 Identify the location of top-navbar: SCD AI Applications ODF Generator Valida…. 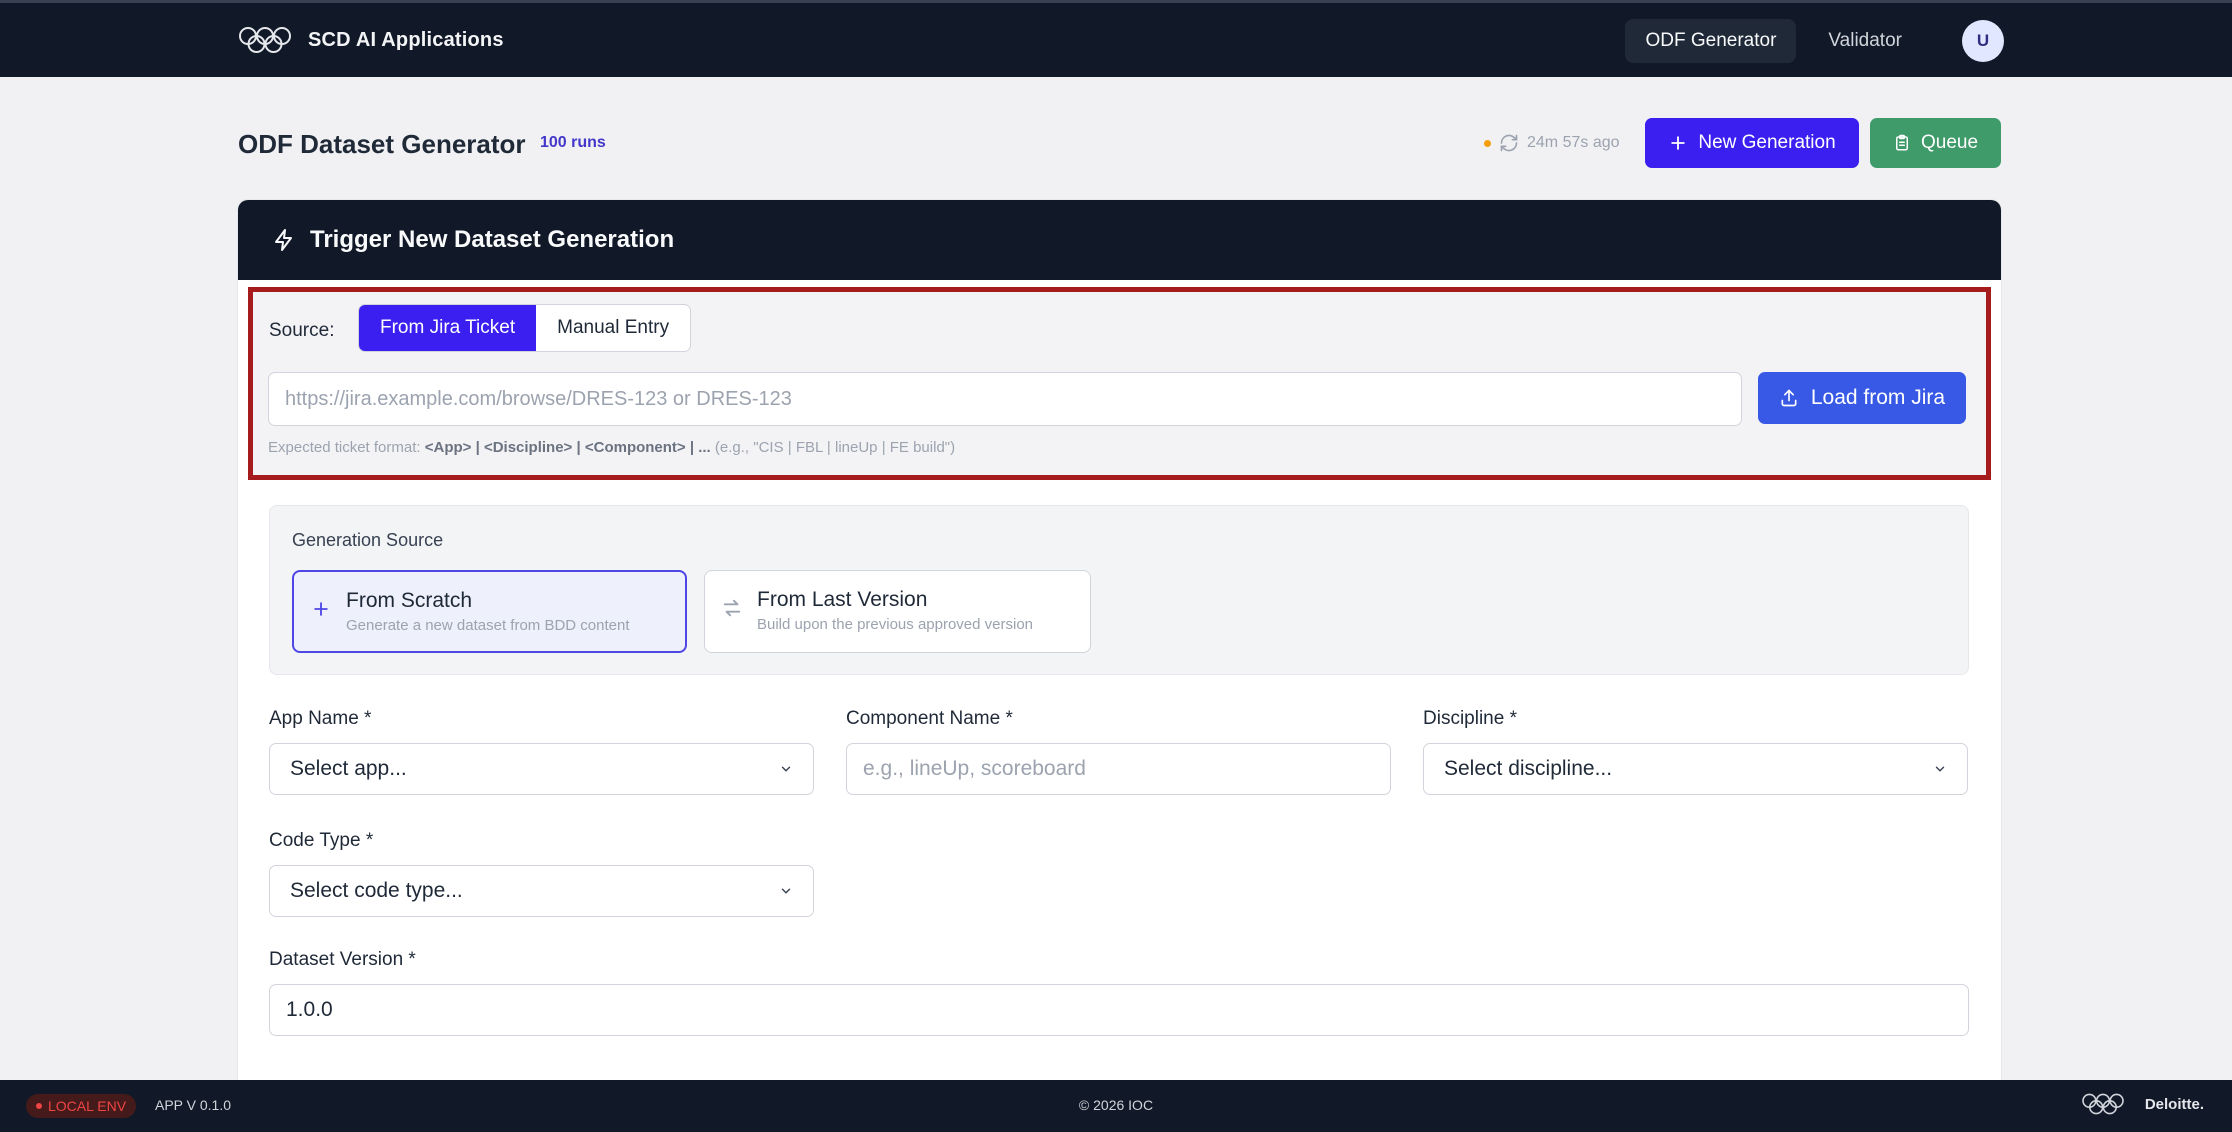
(1116, 38).